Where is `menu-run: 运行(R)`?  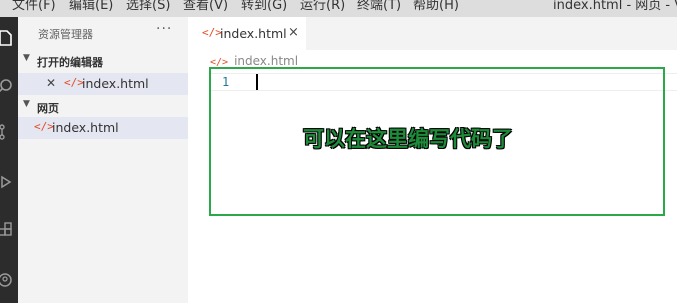
menu-run: 运行(R) is located at coordinates (322, 6).